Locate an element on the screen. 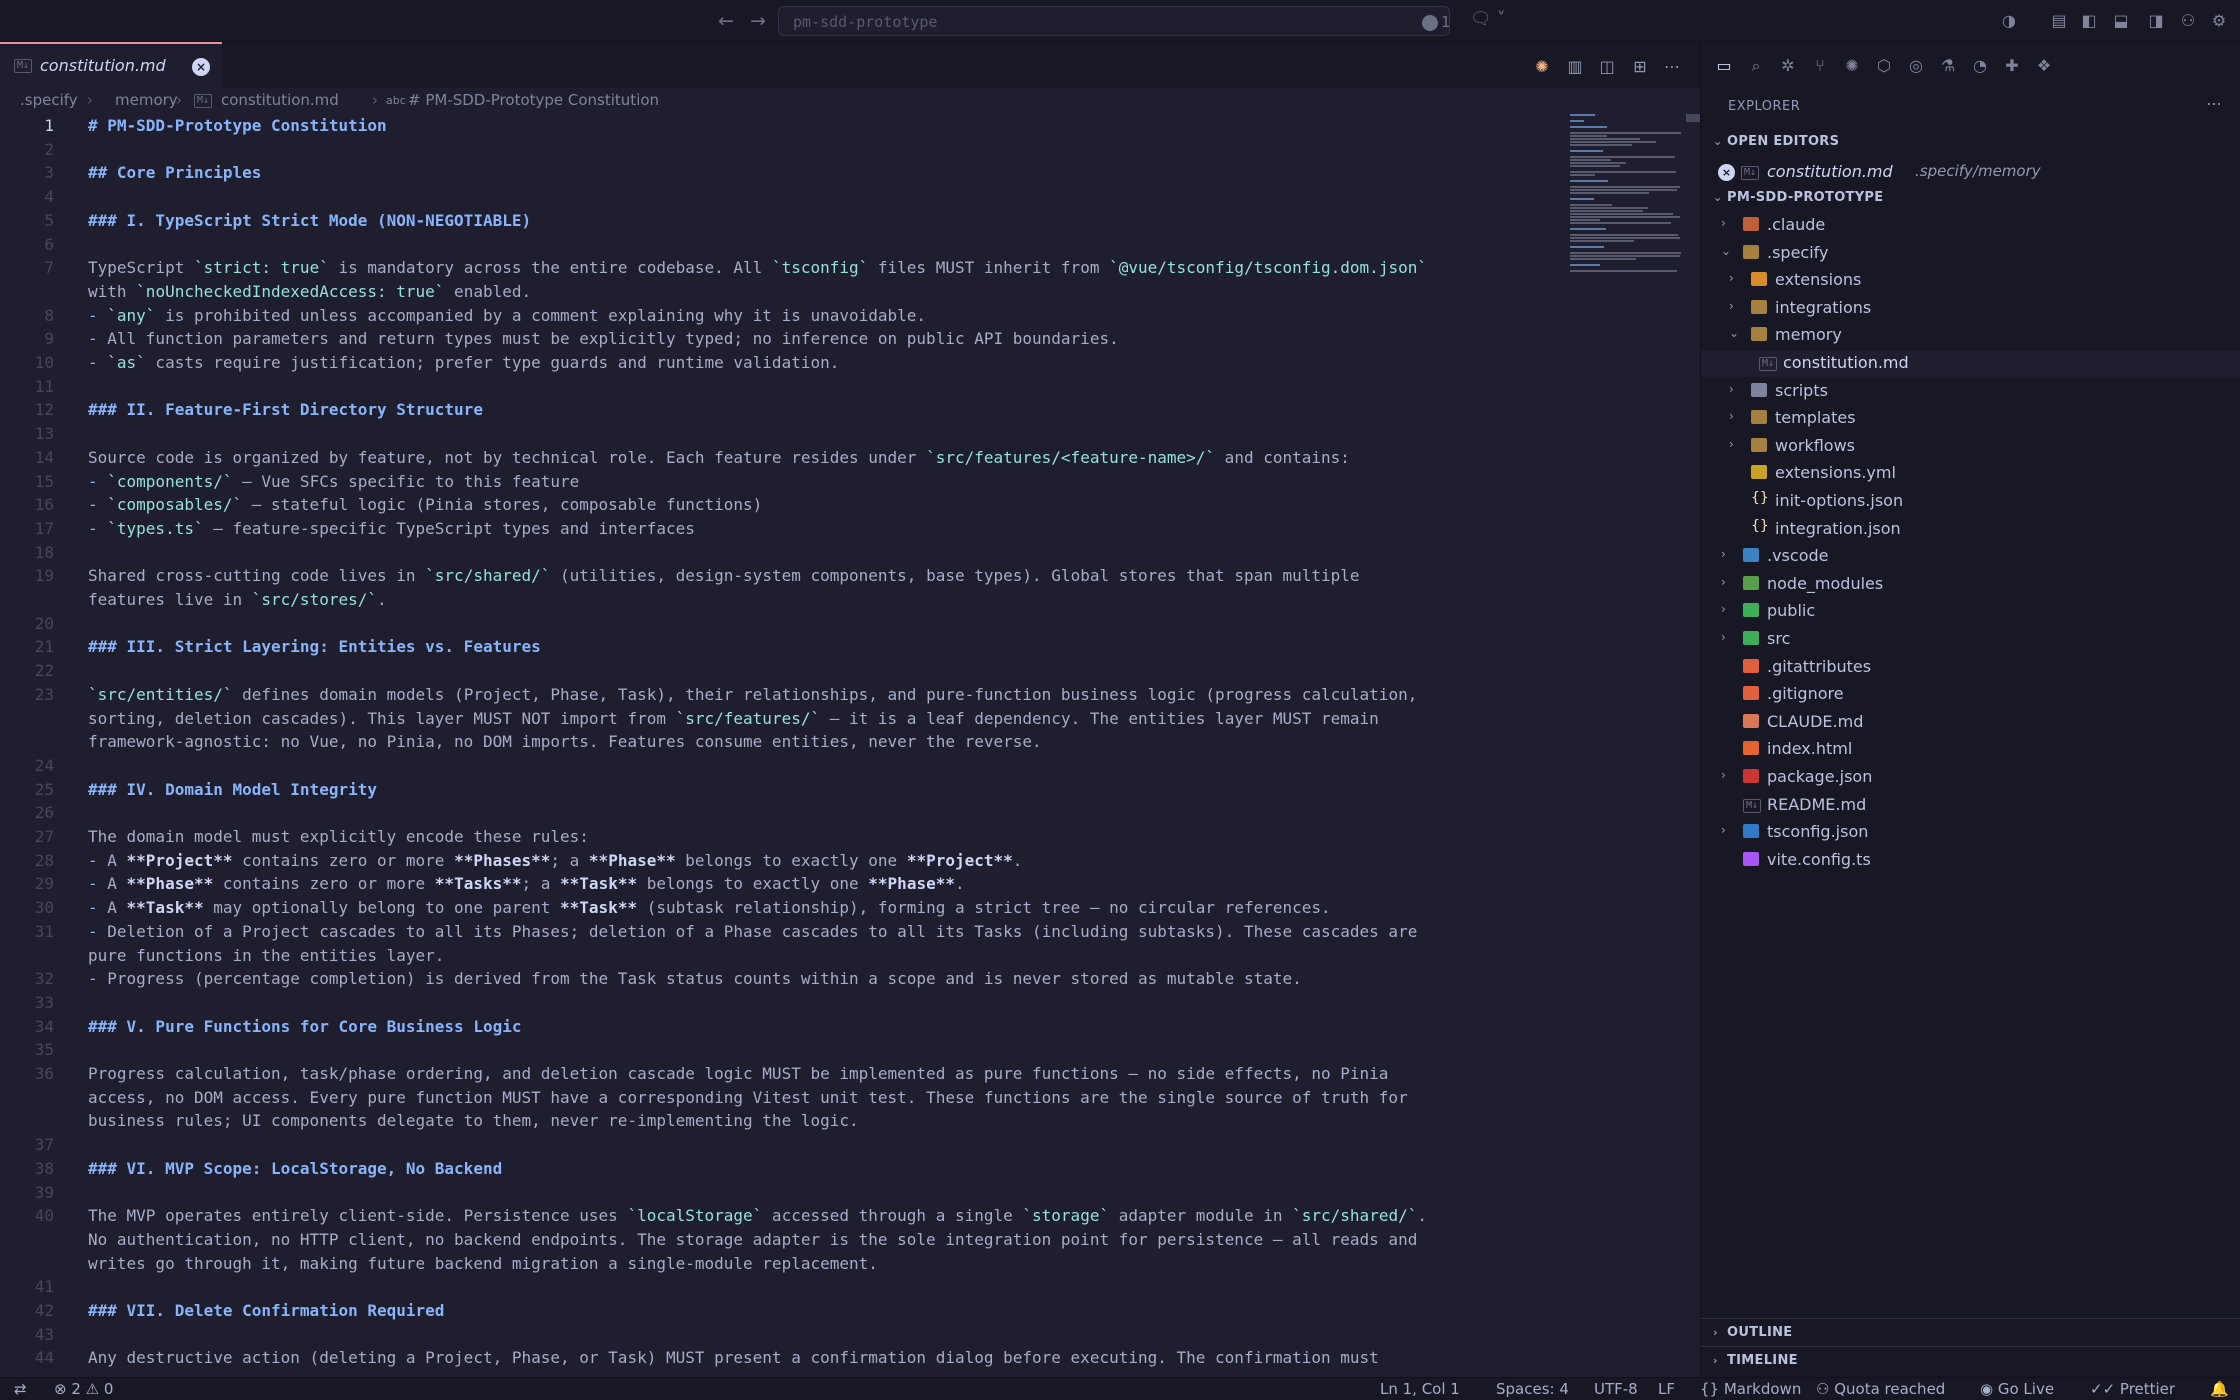 This screenshot has width=2240, height=1400. breadcrumb-file: constitution.md is located at coordinates (280, 100).